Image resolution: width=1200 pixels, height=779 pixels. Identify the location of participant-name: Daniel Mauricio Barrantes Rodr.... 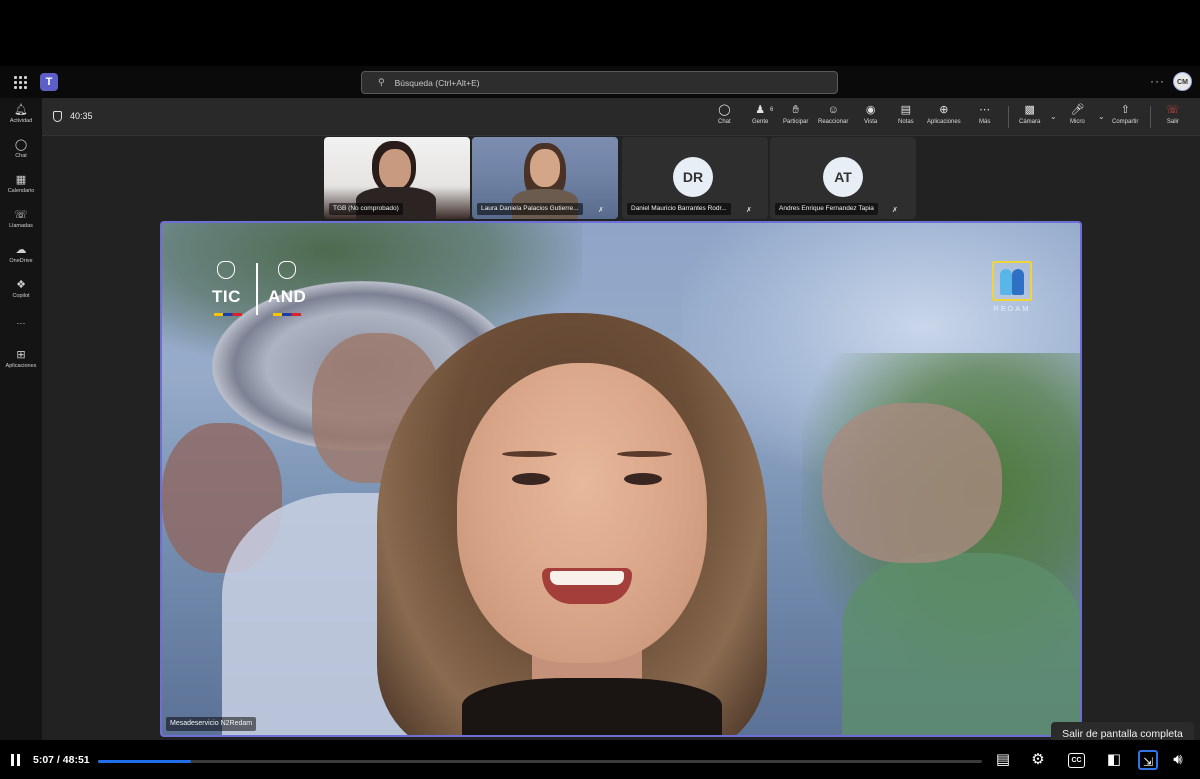
(679, 209).